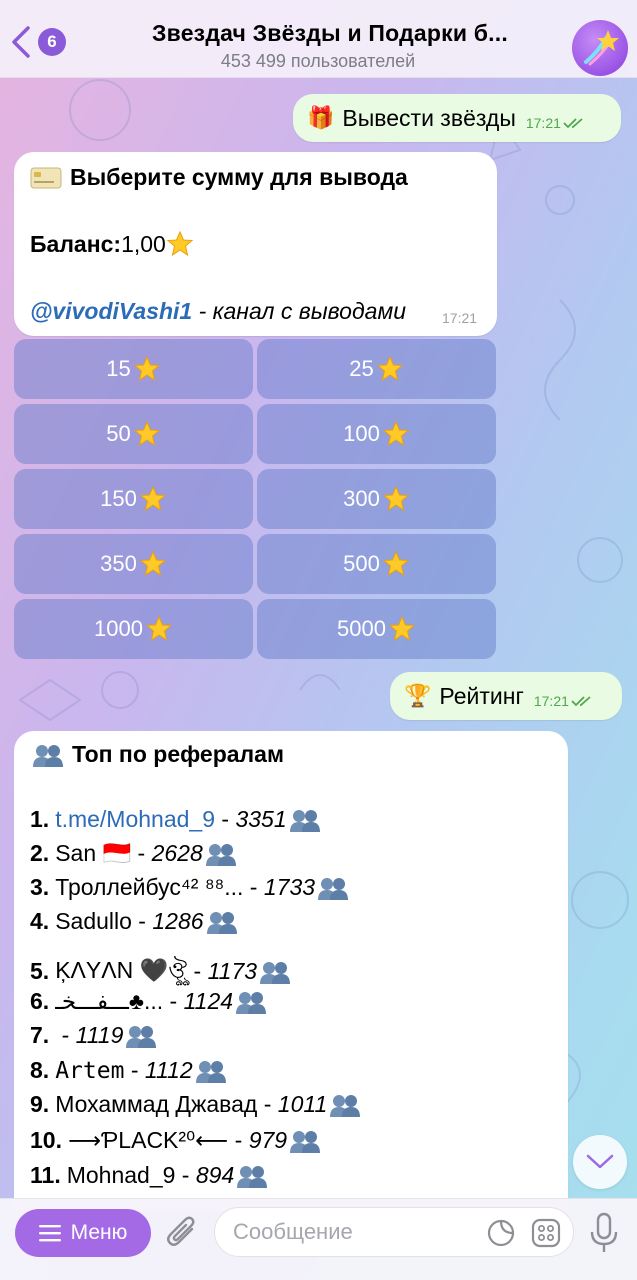 This screenshot has width=637, height=1280. What do you see at coordinates (133, 499) in the screenshot?
I see `amount-button-150: 150` at bounding box center [133, 499].